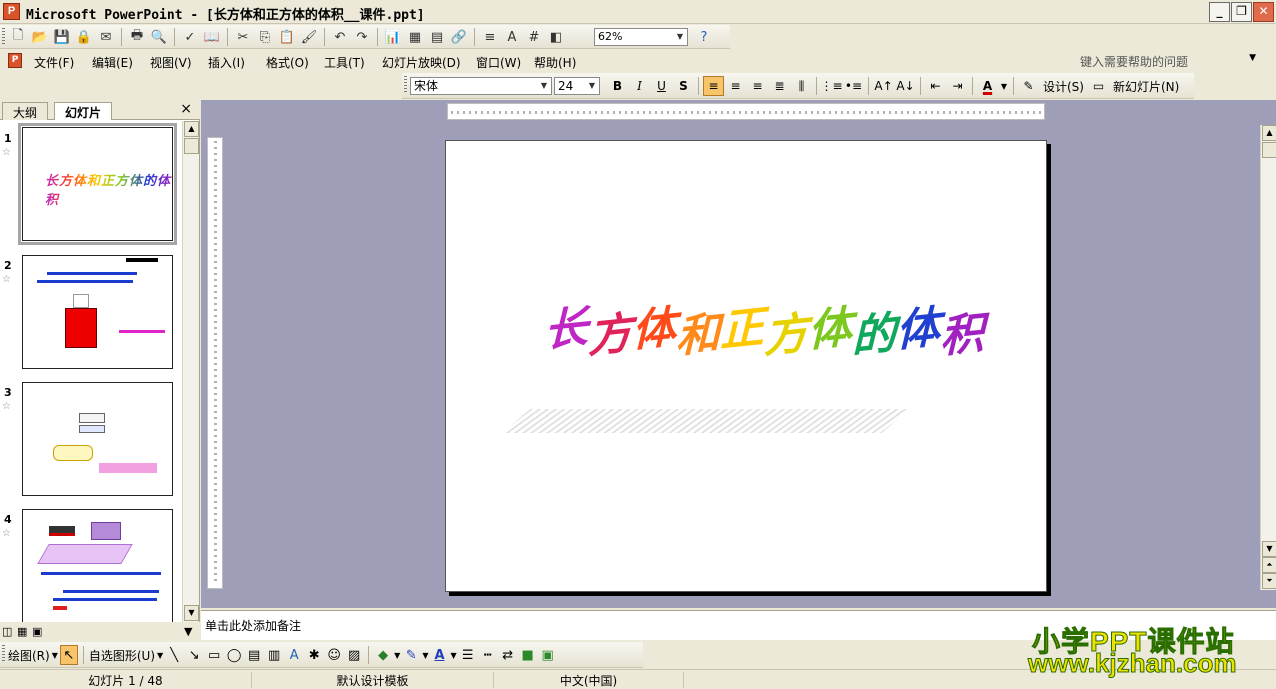 This screenshot has height=689, width=1276. What do you see at coordinates (508, 655) in the screenshot?
I see `arrow-style-icon: ⇄` at bounding box center [508, 655].